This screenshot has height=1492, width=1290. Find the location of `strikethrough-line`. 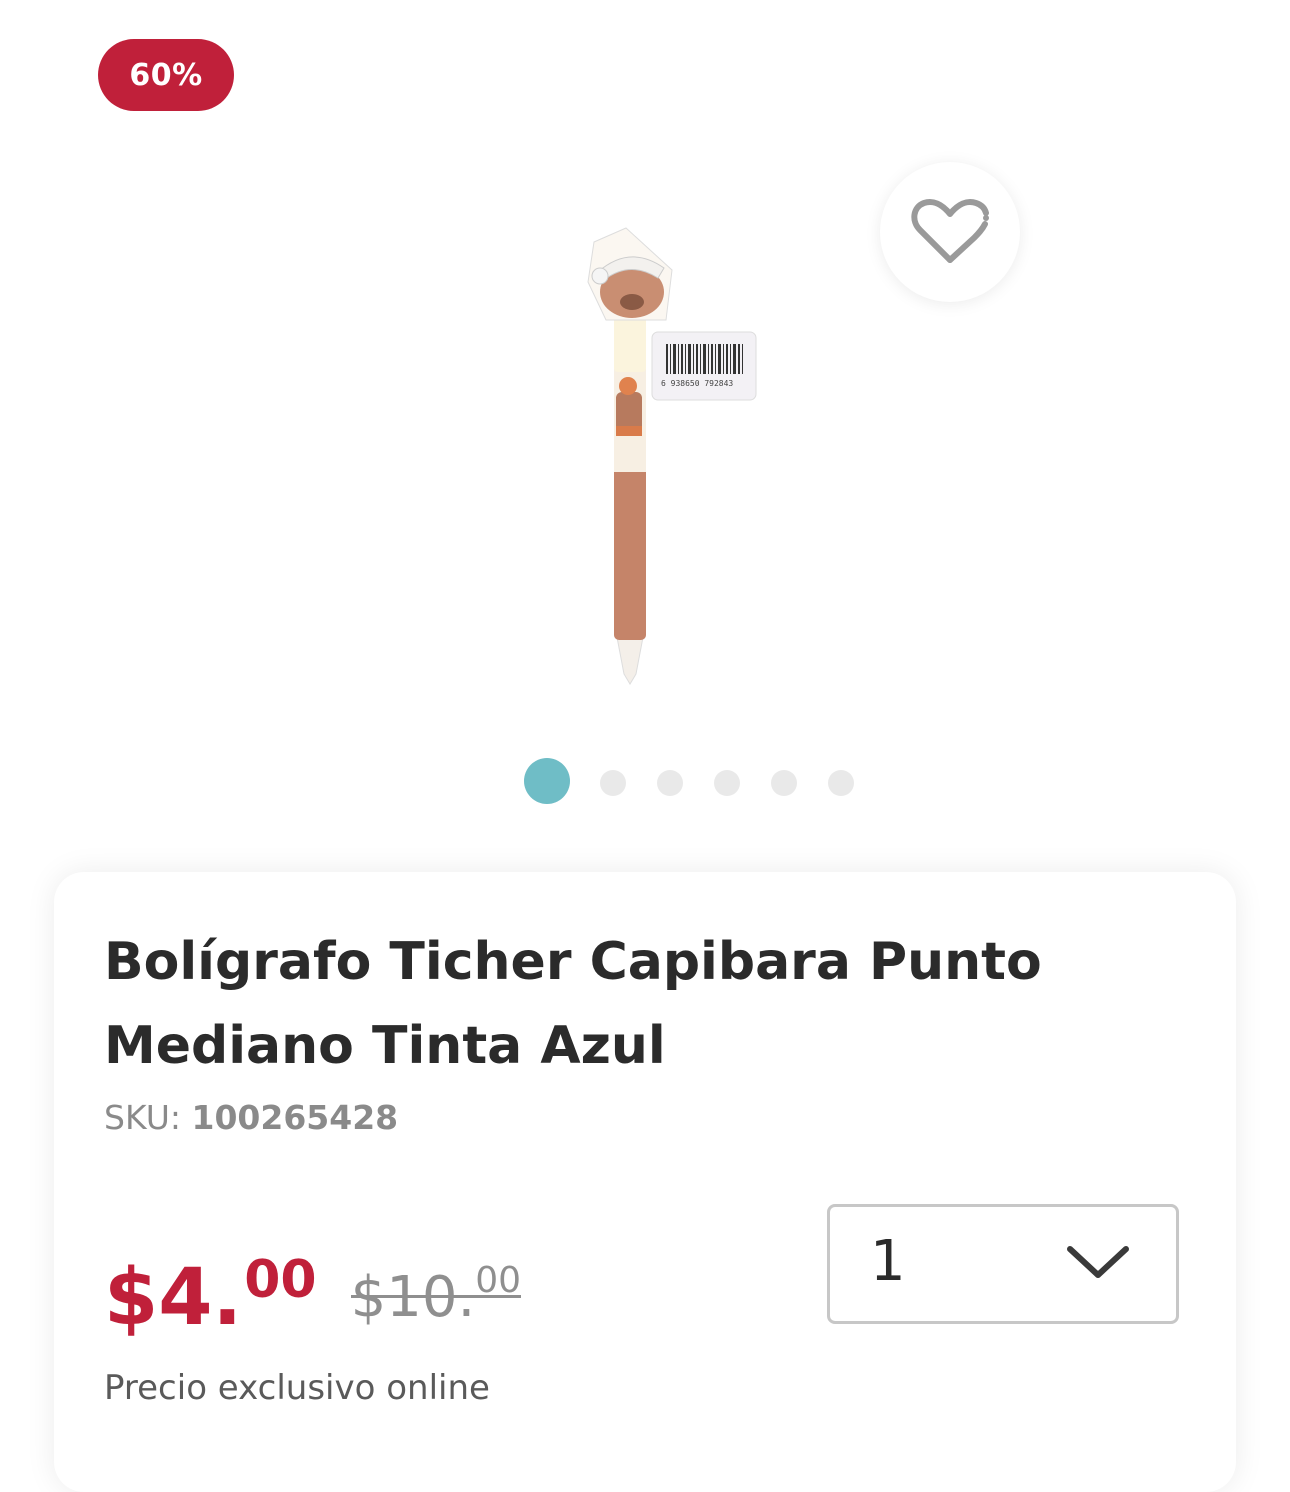

strikethrough-line is located at coordinates (436, 1296).